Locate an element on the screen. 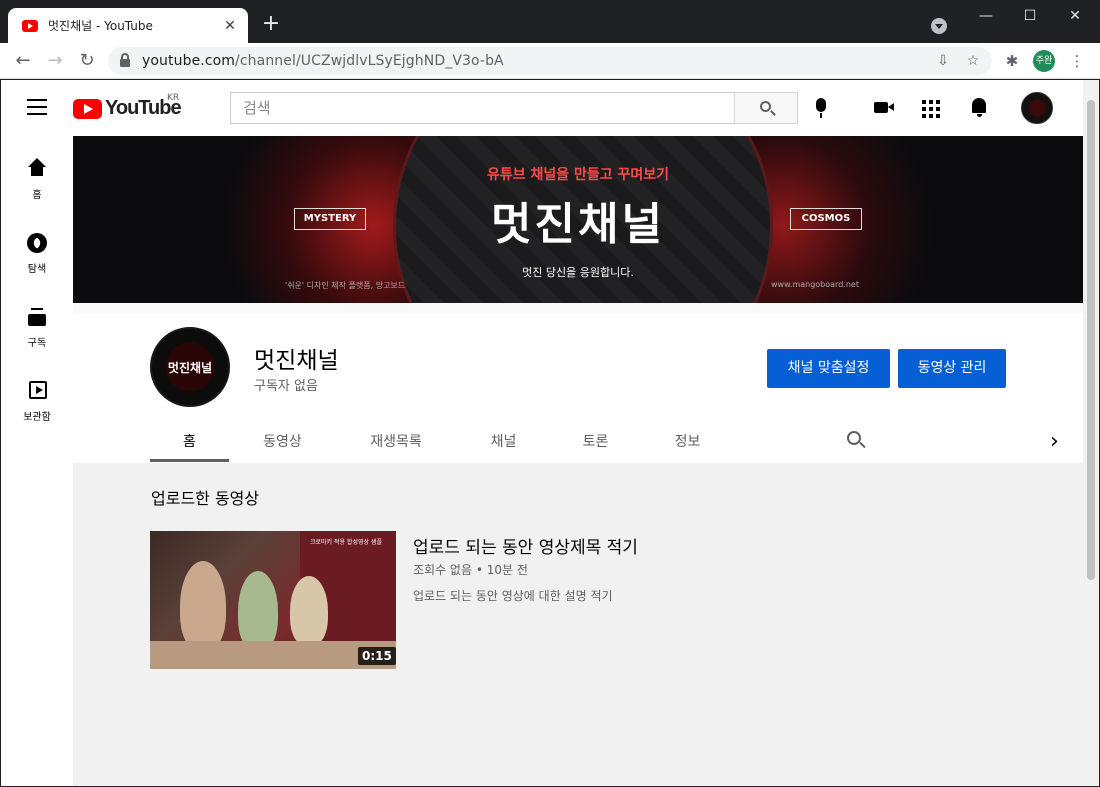 This screenshot has height=787, width=1100. shelf-title: 업로드한 동영상 is located at coordinates (205, 498).